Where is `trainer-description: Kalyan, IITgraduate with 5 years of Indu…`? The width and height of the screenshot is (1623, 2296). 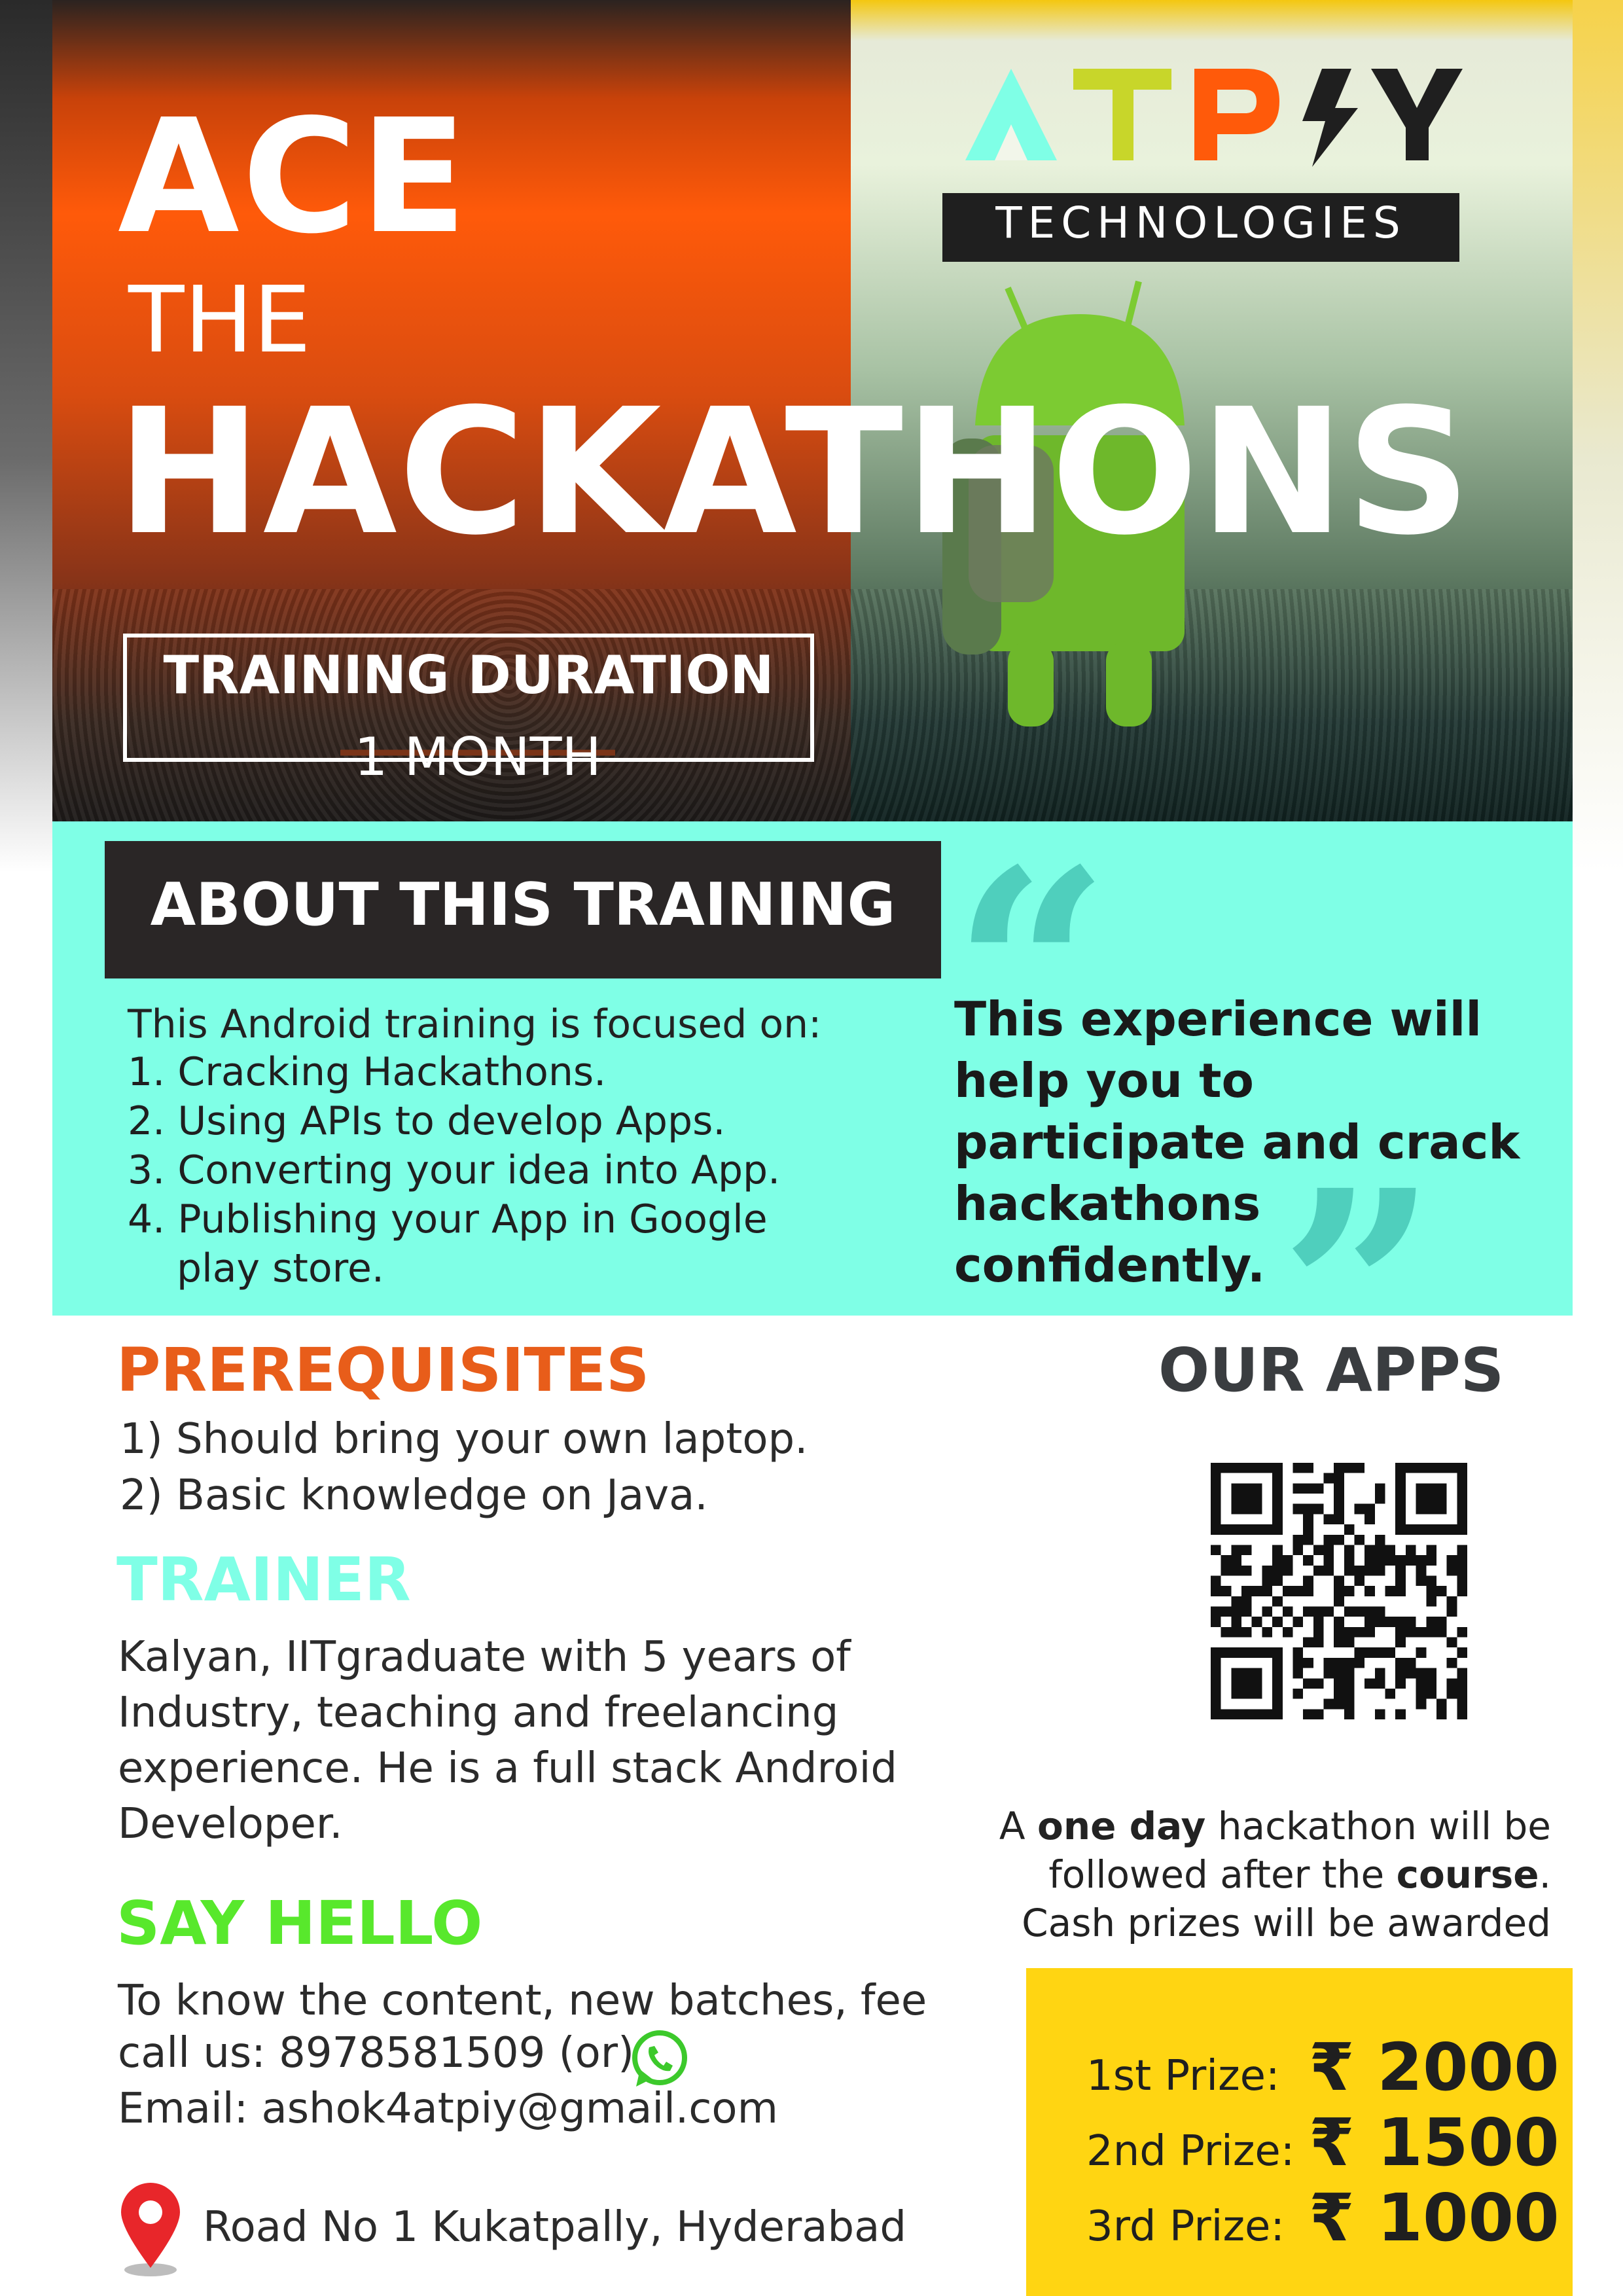 trainer-description: Kalyan, IITgraduate with 5 years of Indu… is located at coordinates (507, 1740).